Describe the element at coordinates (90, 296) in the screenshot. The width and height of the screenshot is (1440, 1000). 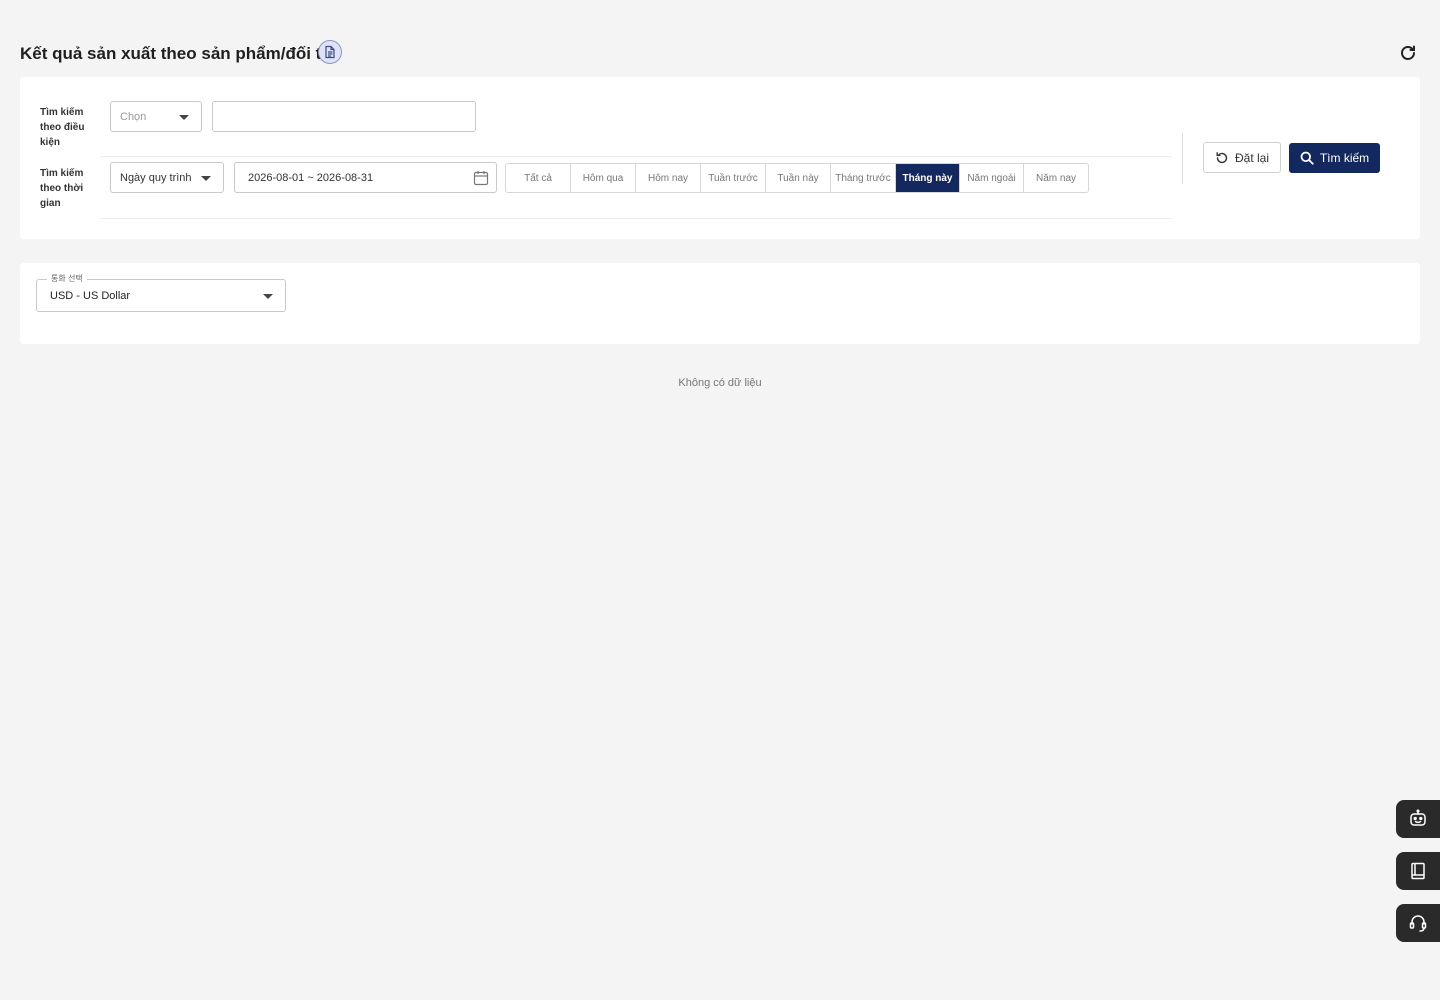
I see `currency-select-value: USD - US Dollar` at that location.